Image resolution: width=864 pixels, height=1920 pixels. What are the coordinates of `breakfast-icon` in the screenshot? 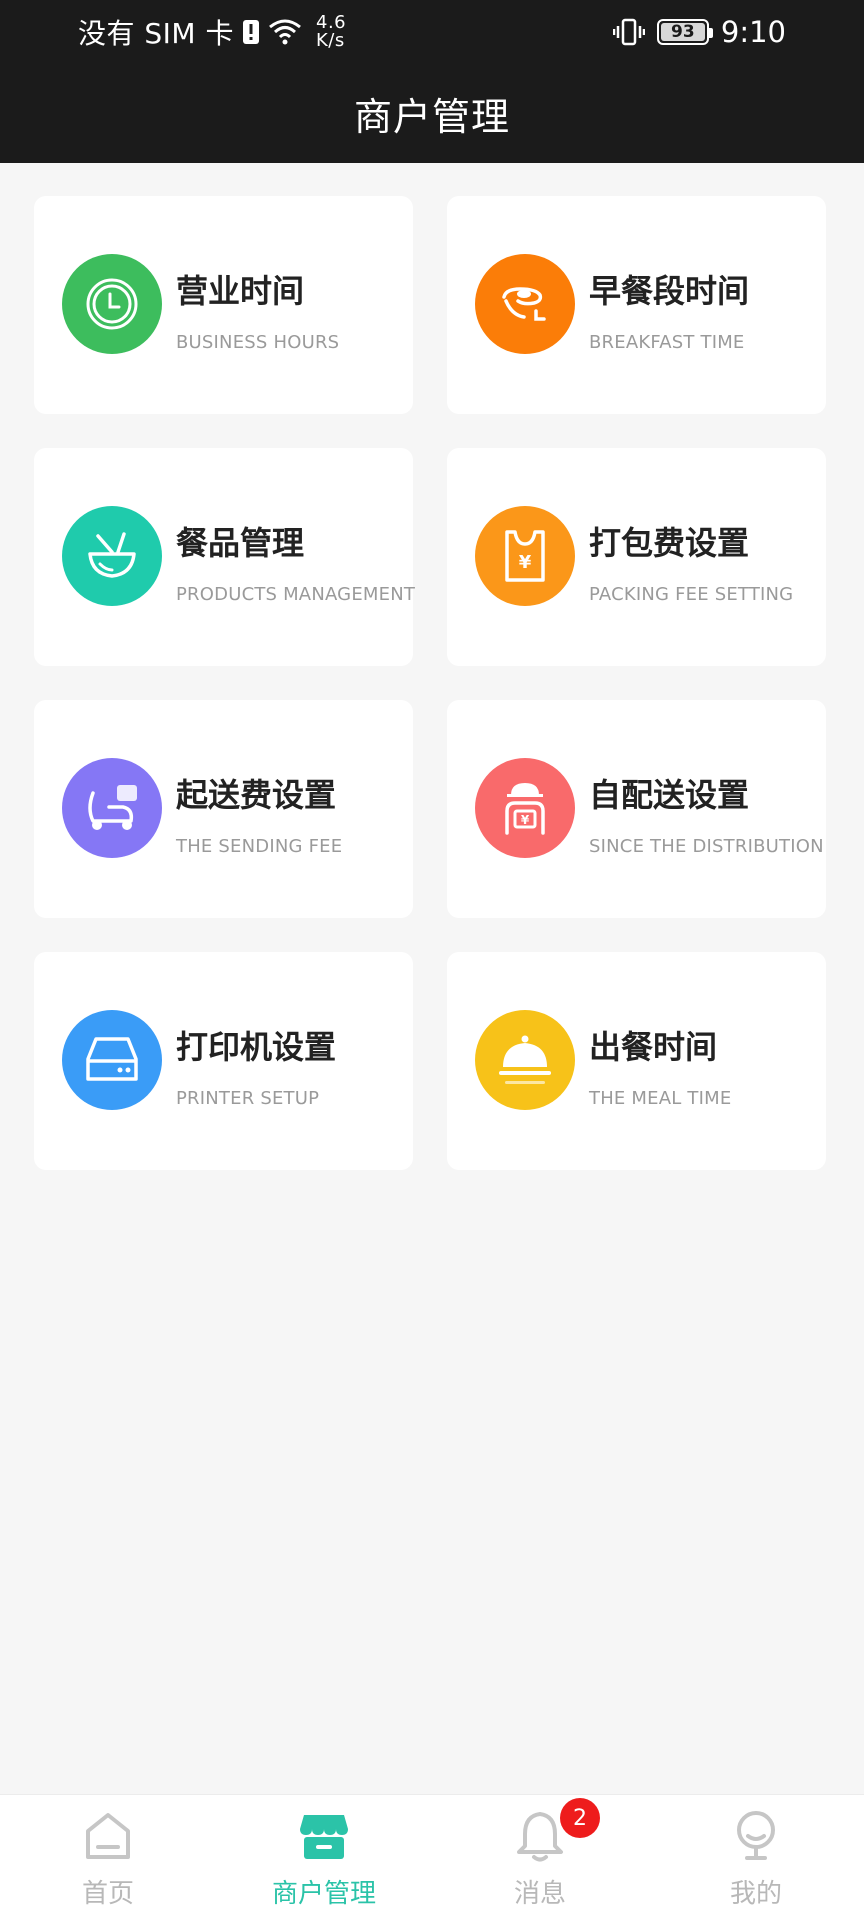 It's located at (525, 304).